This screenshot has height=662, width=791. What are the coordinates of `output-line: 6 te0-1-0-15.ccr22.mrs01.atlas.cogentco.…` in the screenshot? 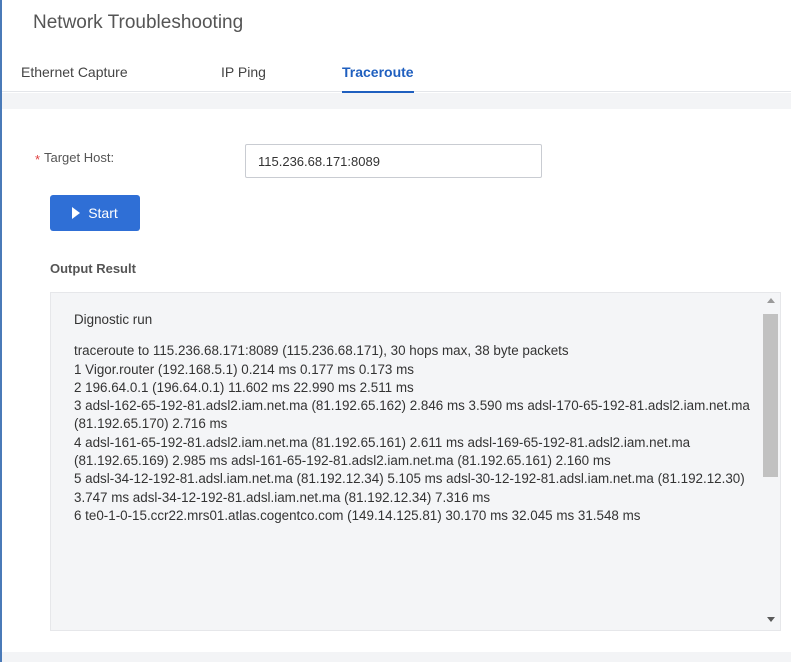 It's located at (357, 515).